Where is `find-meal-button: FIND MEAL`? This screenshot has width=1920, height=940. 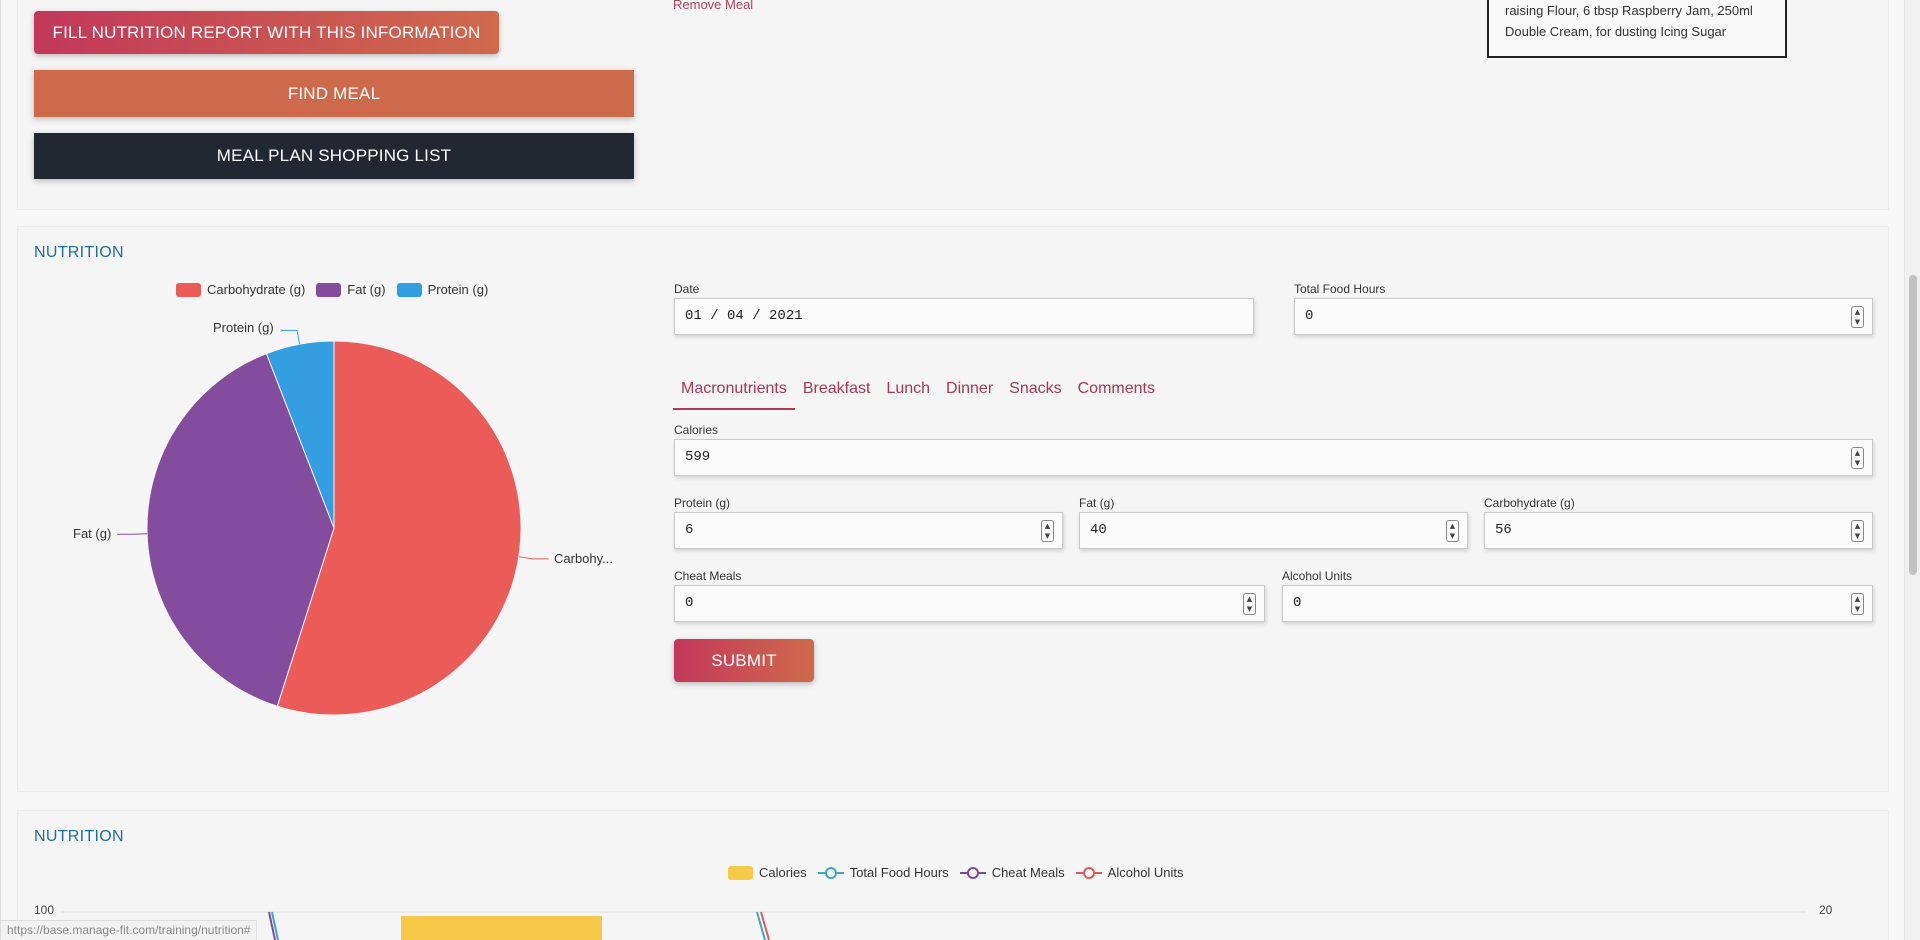
find-meal-button: FIND MEAL is located at coordinates (334, 93).